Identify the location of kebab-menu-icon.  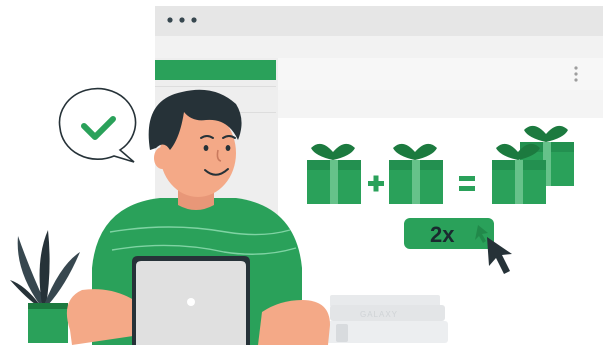
(576, 74).